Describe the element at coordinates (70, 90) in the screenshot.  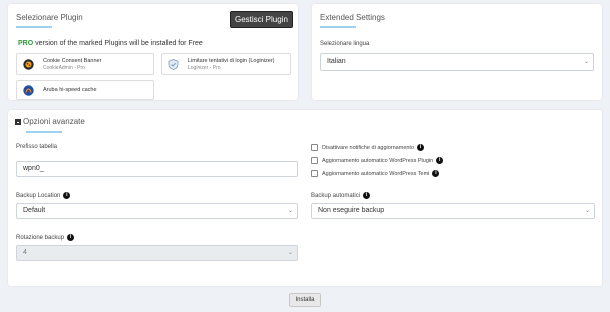
I see `plugin-name: Aruba hi-speed cache` at that location.